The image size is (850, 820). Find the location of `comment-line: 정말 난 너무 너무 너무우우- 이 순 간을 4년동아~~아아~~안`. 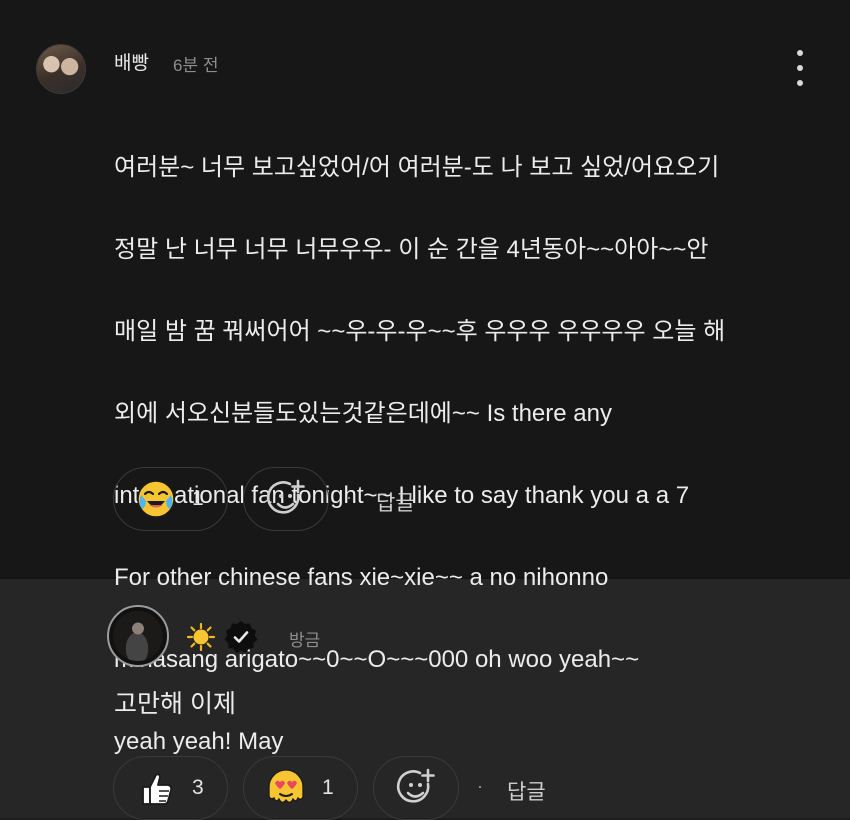

comment-line: 정말 난 너무 너무 너무우우- 이 순 간을 4년동아~~아아~~안 is located at coordinates (411, 249).